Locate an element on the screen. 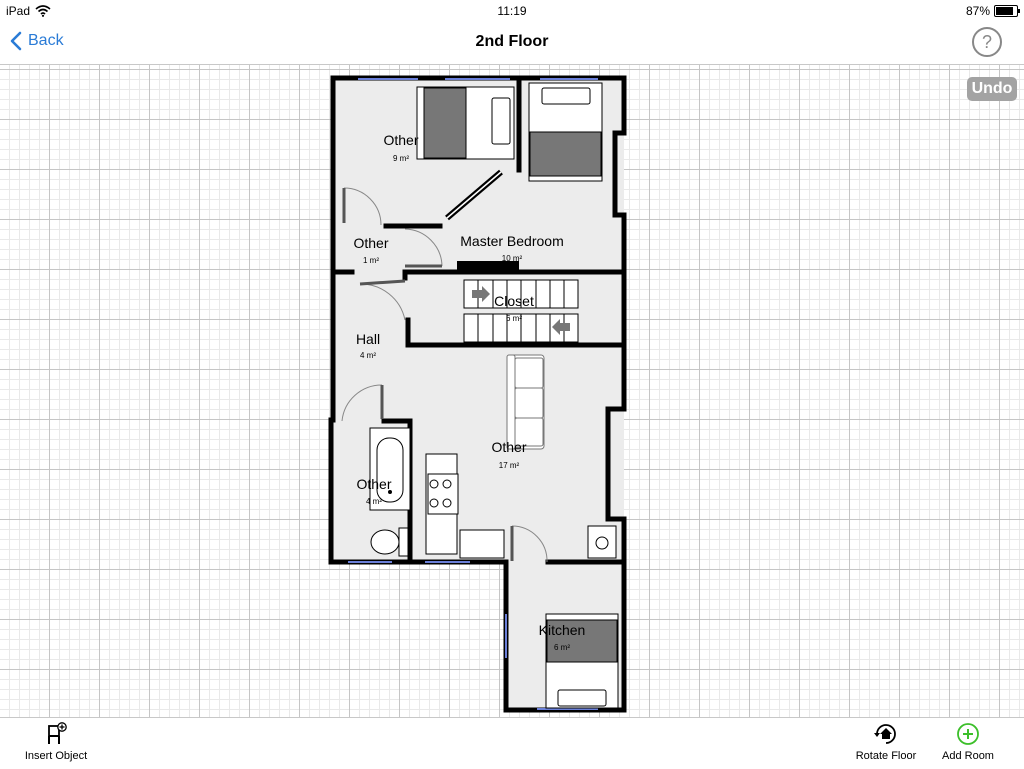  bottom-toolbar: Insert Object Rotate Floor Add Room is located at coordinates (512, 743).